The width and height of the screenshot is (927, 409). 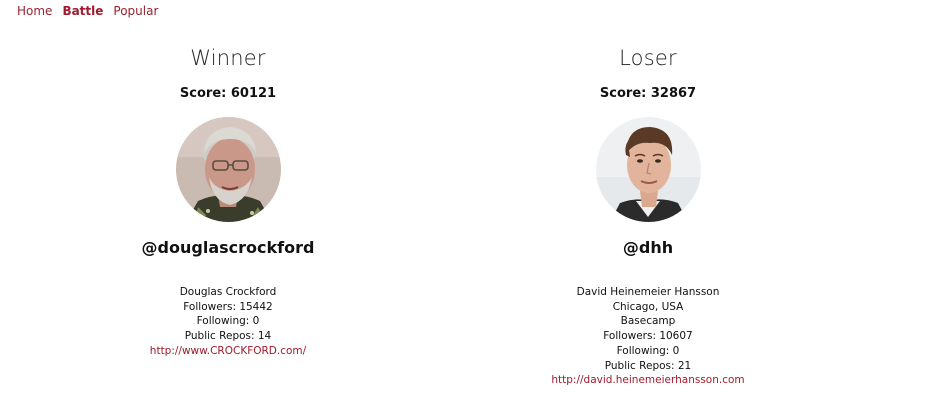 I want to click on loser-score: Score: 32867, so click(x=648, y=93).